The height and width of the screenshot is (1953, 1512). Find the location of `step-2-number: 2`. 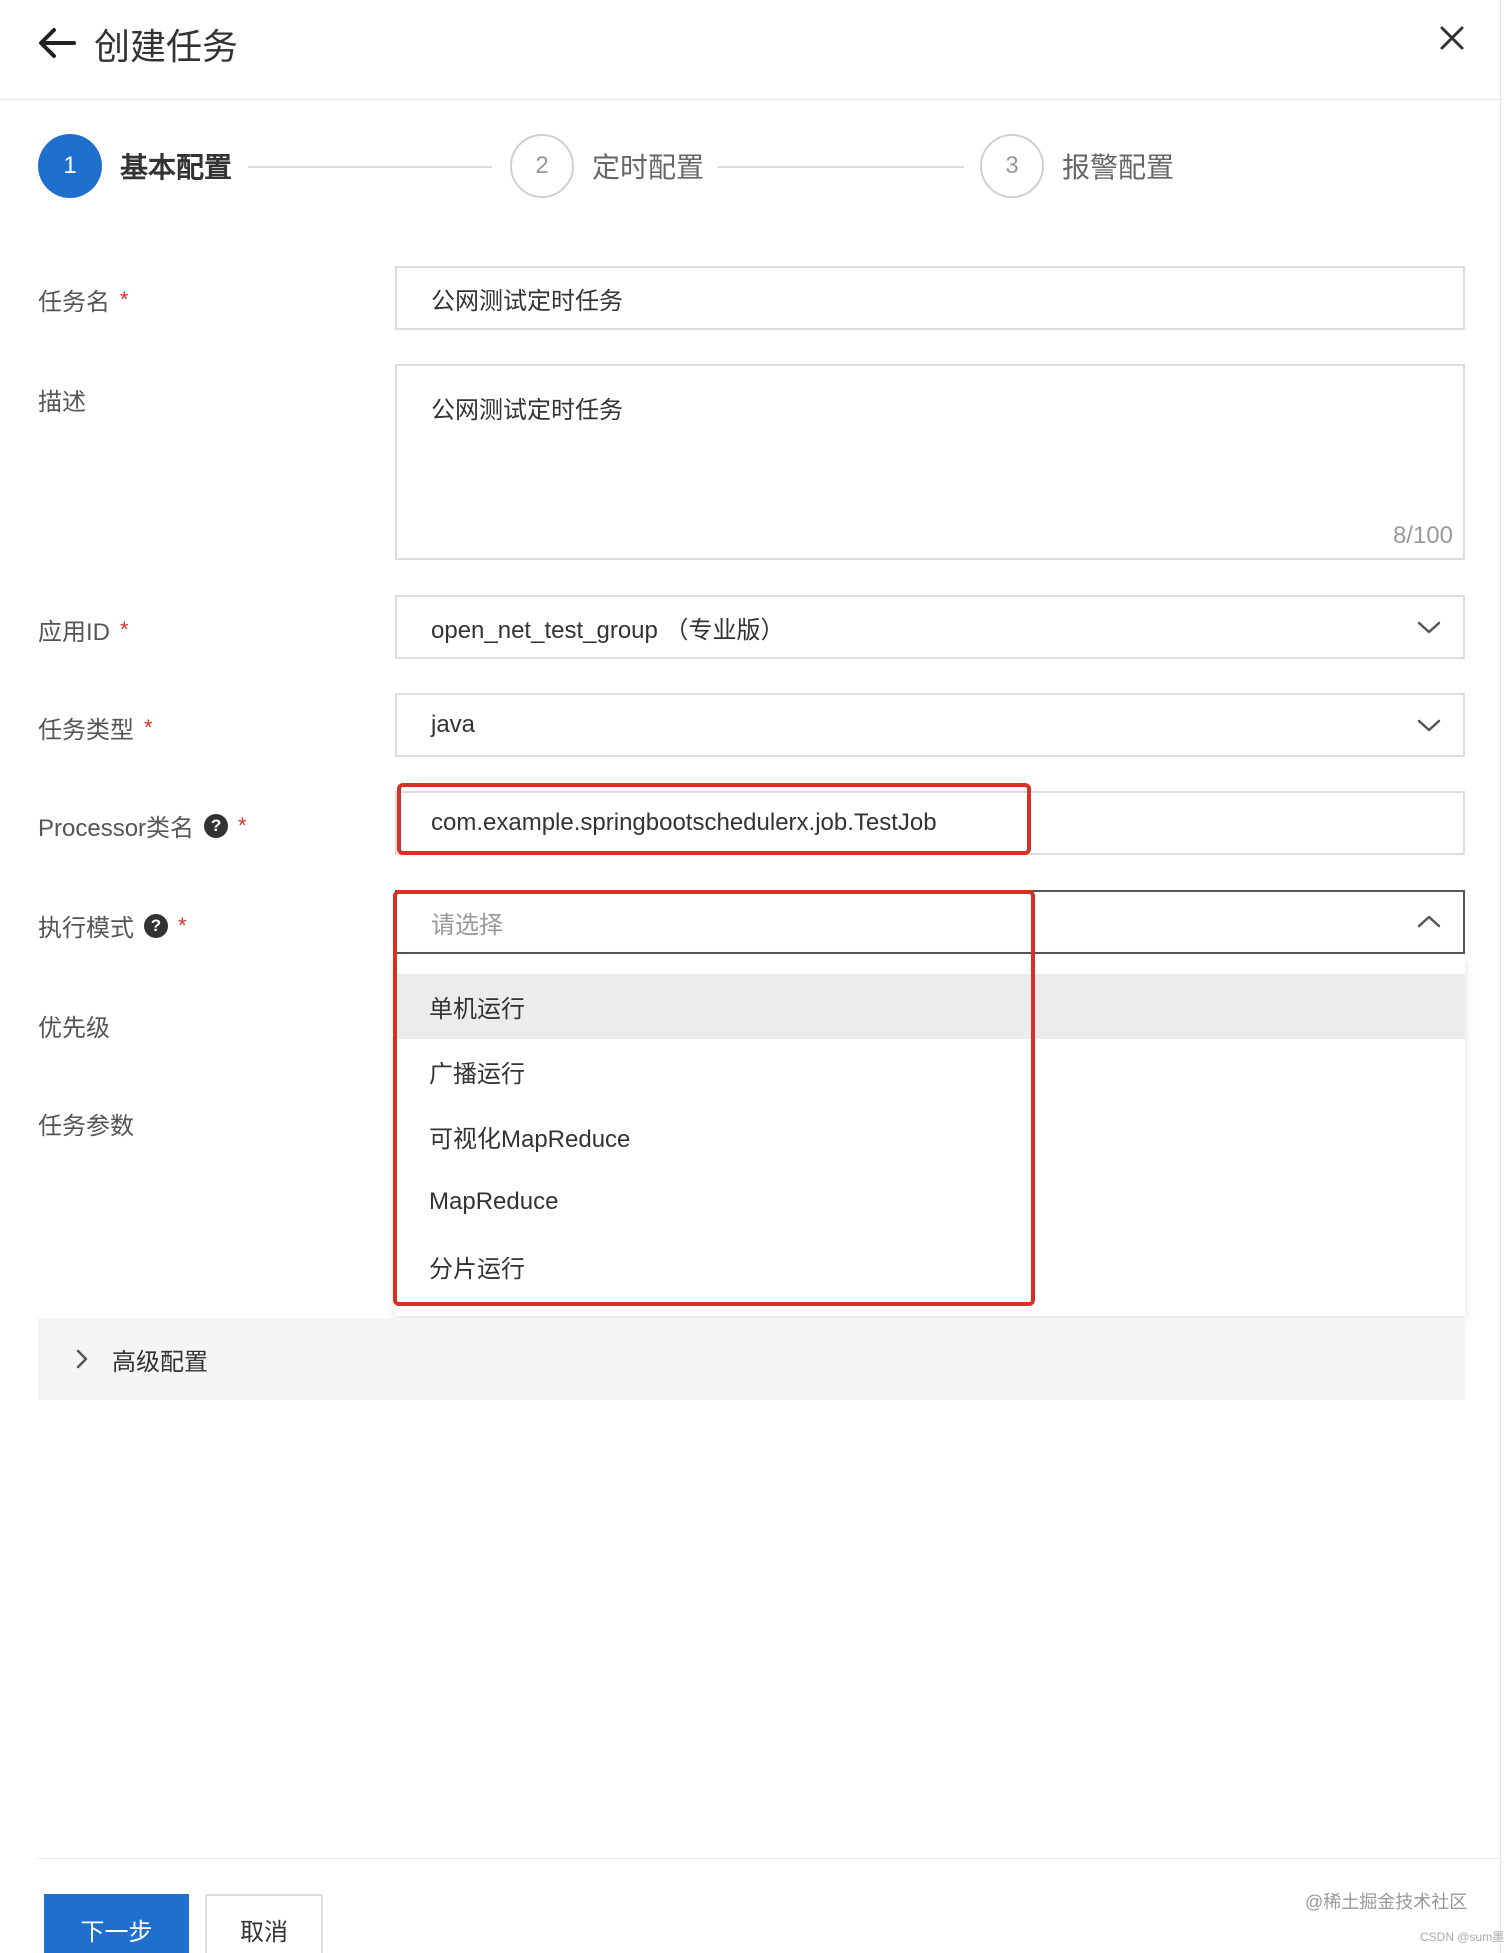

step-2-number: 2 is located at coordinates (542, 166).